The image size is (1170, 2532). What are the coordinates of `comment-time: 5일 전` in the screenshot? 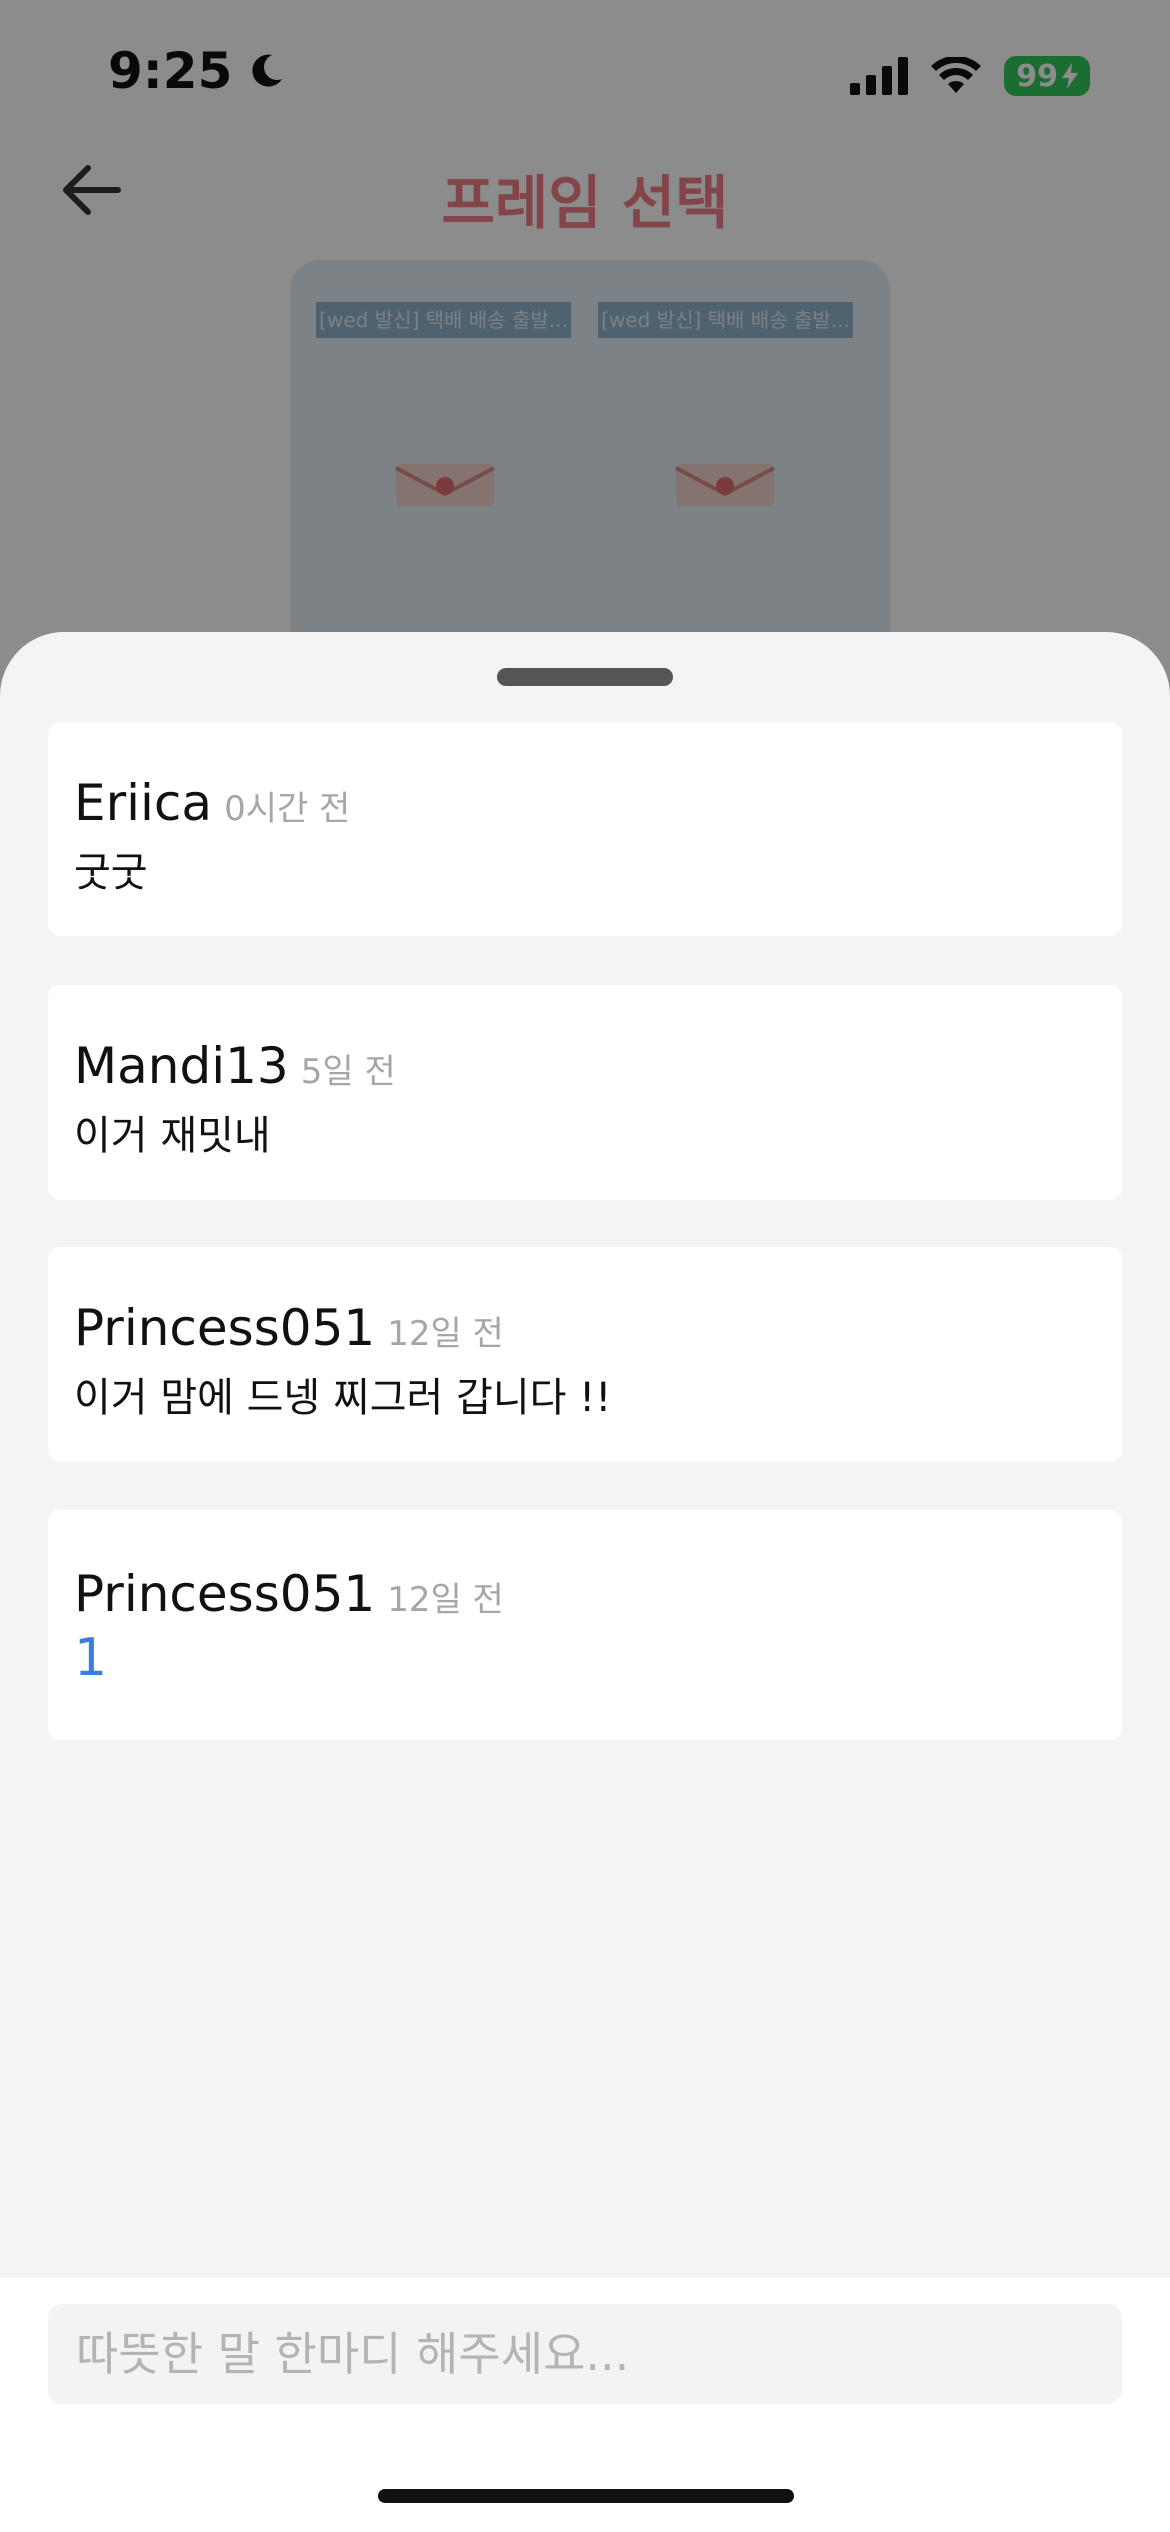 It's located at (348, 1072).